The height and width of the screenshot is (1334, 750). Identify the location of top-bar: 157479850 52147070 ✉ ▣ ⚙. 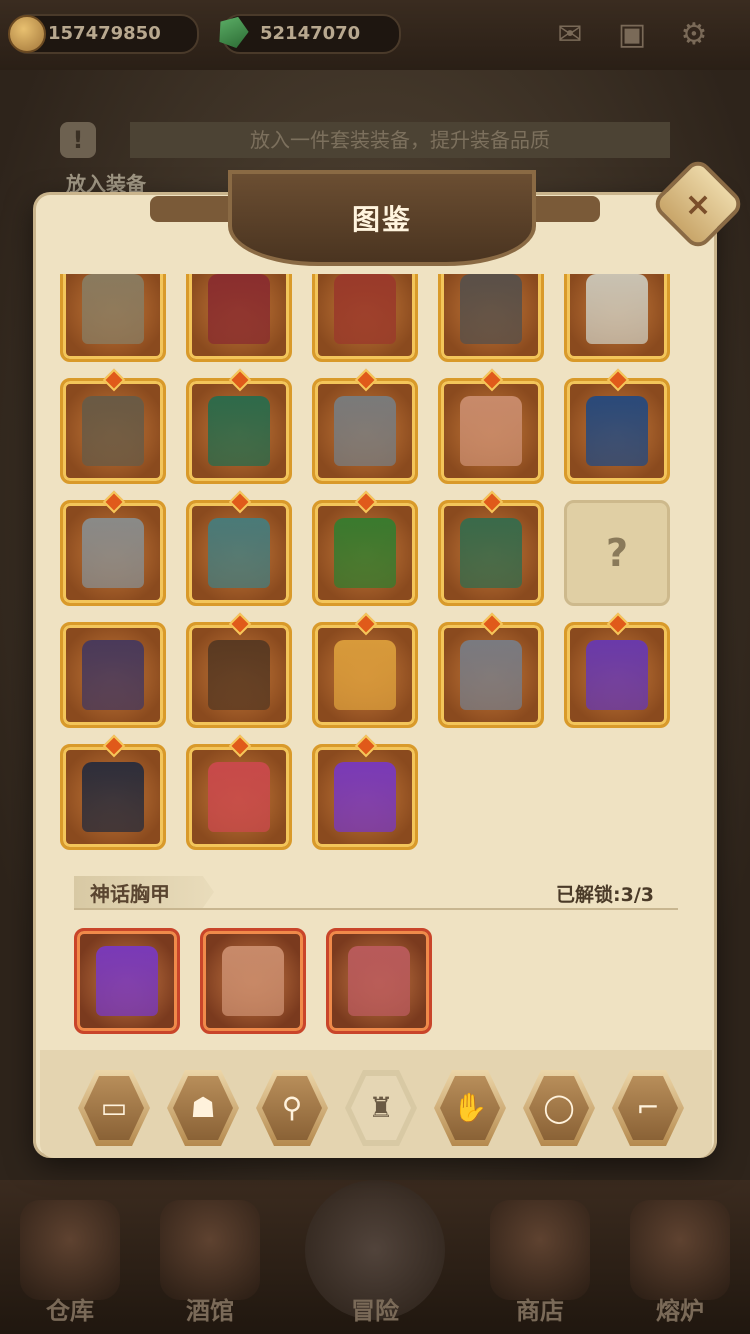
(375, 35).